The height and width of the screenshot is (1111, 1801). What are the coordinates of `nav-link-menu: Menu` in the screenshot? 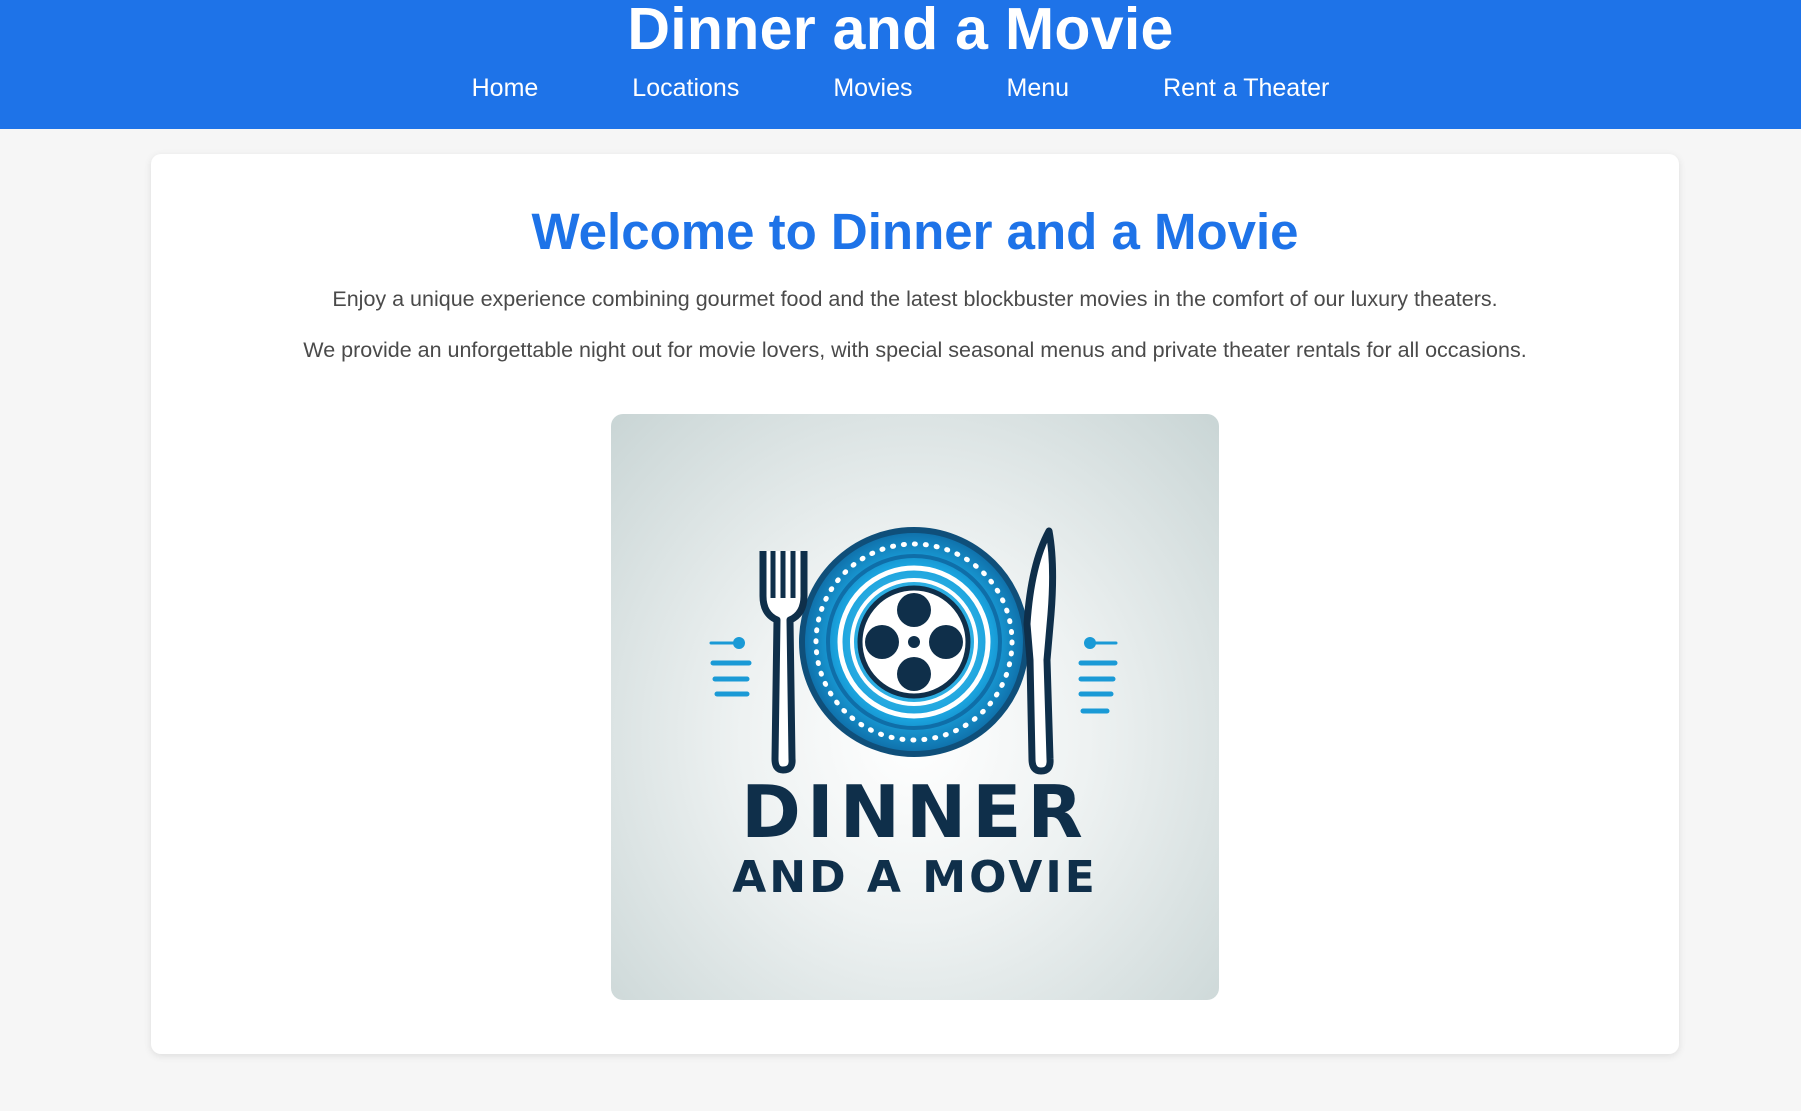 It's located at (1038, 88).